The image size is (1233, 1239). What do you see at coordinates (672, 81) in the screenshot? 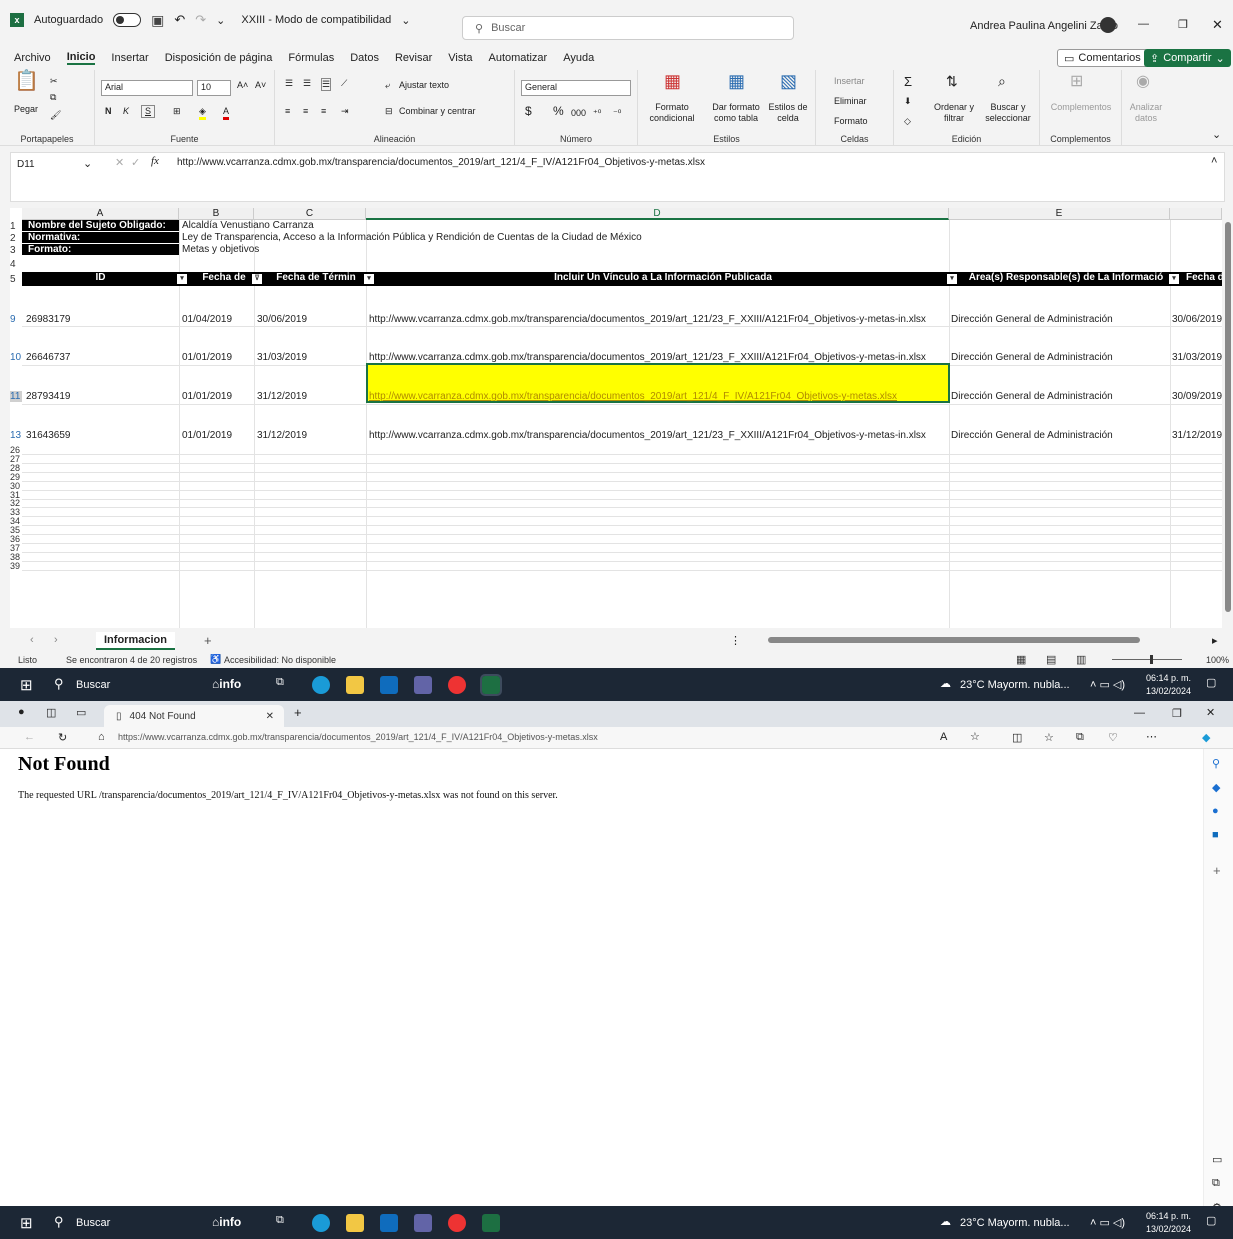
I see `conditional-format-icon: ▦` at bounding box center [672, 81].